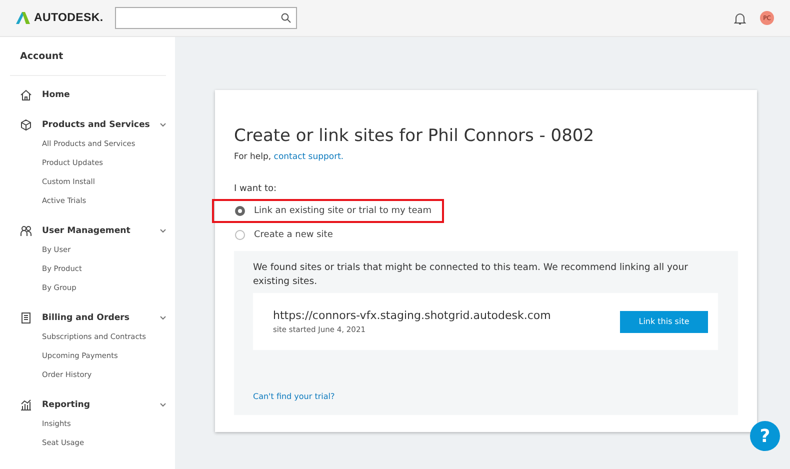 This screenshot has height=469, width=790. What do you see at coordinates (471, 275) in the screenshot?
I see `panel-message: We found sites or trials that might be connected to this team. We recommend linking all your existing sites.` at bounding box center [471, 275].